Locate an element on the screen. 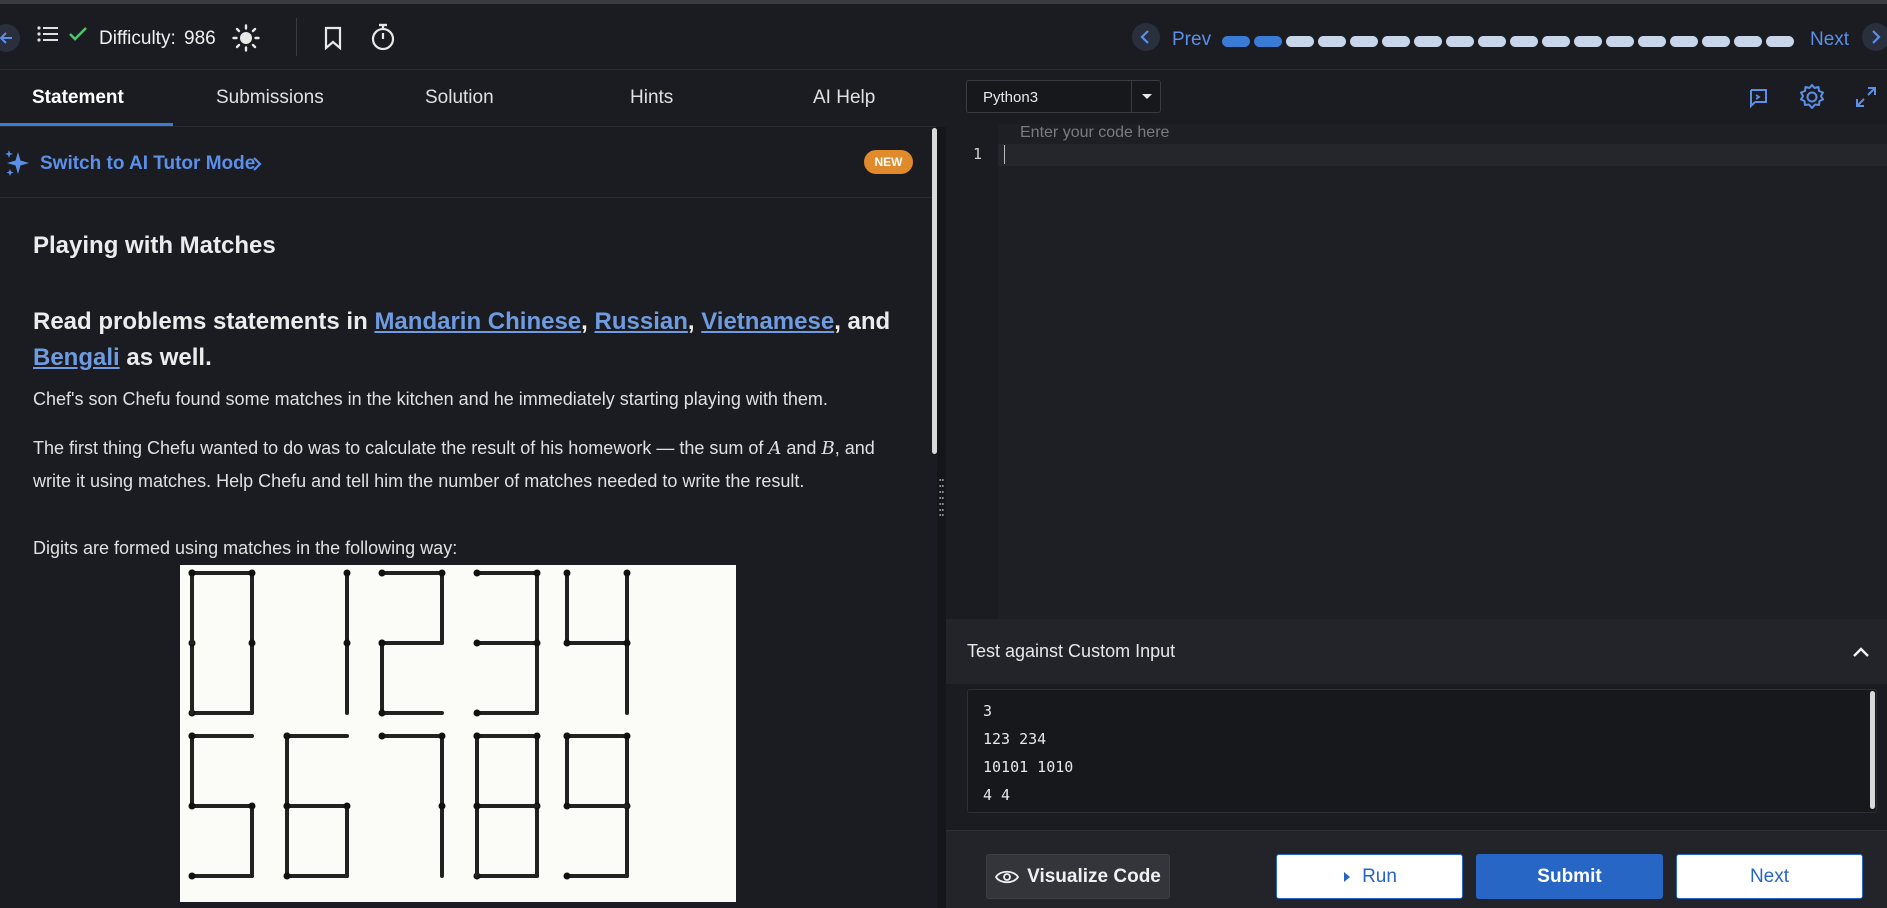  submit-button: Submit is located at coordinates (1569, 876).